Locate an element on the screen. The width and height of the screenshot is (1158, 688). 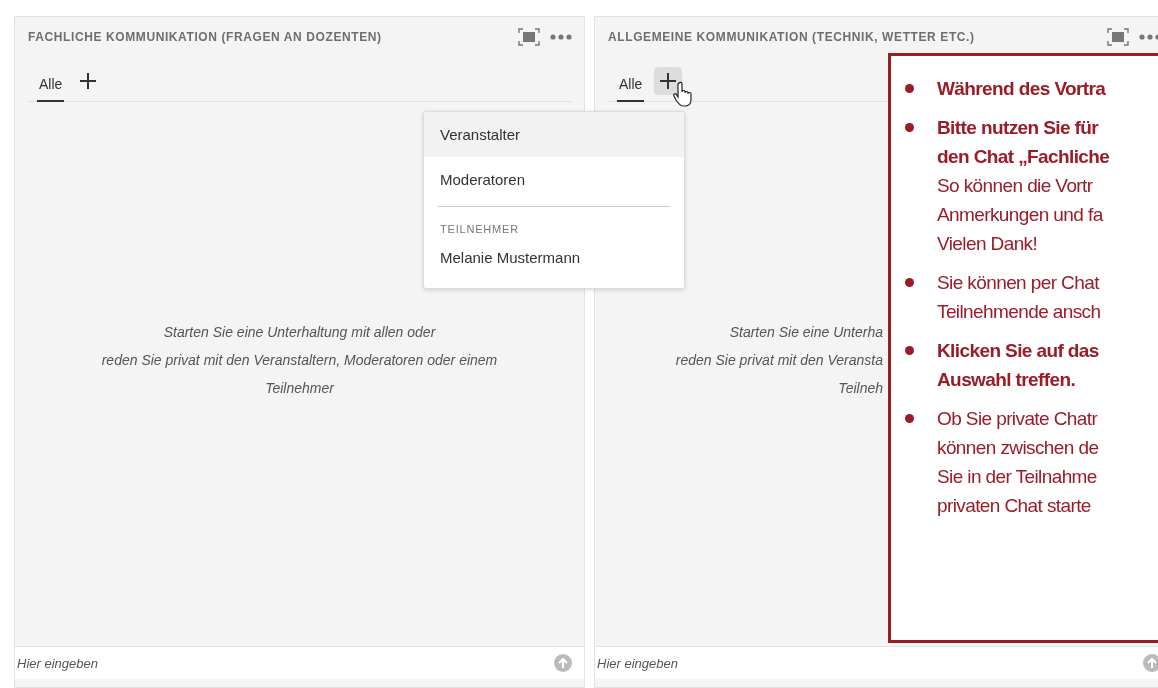
callout-text-line: Ob Sie private Chatr is located at coordinates (1018, 419).